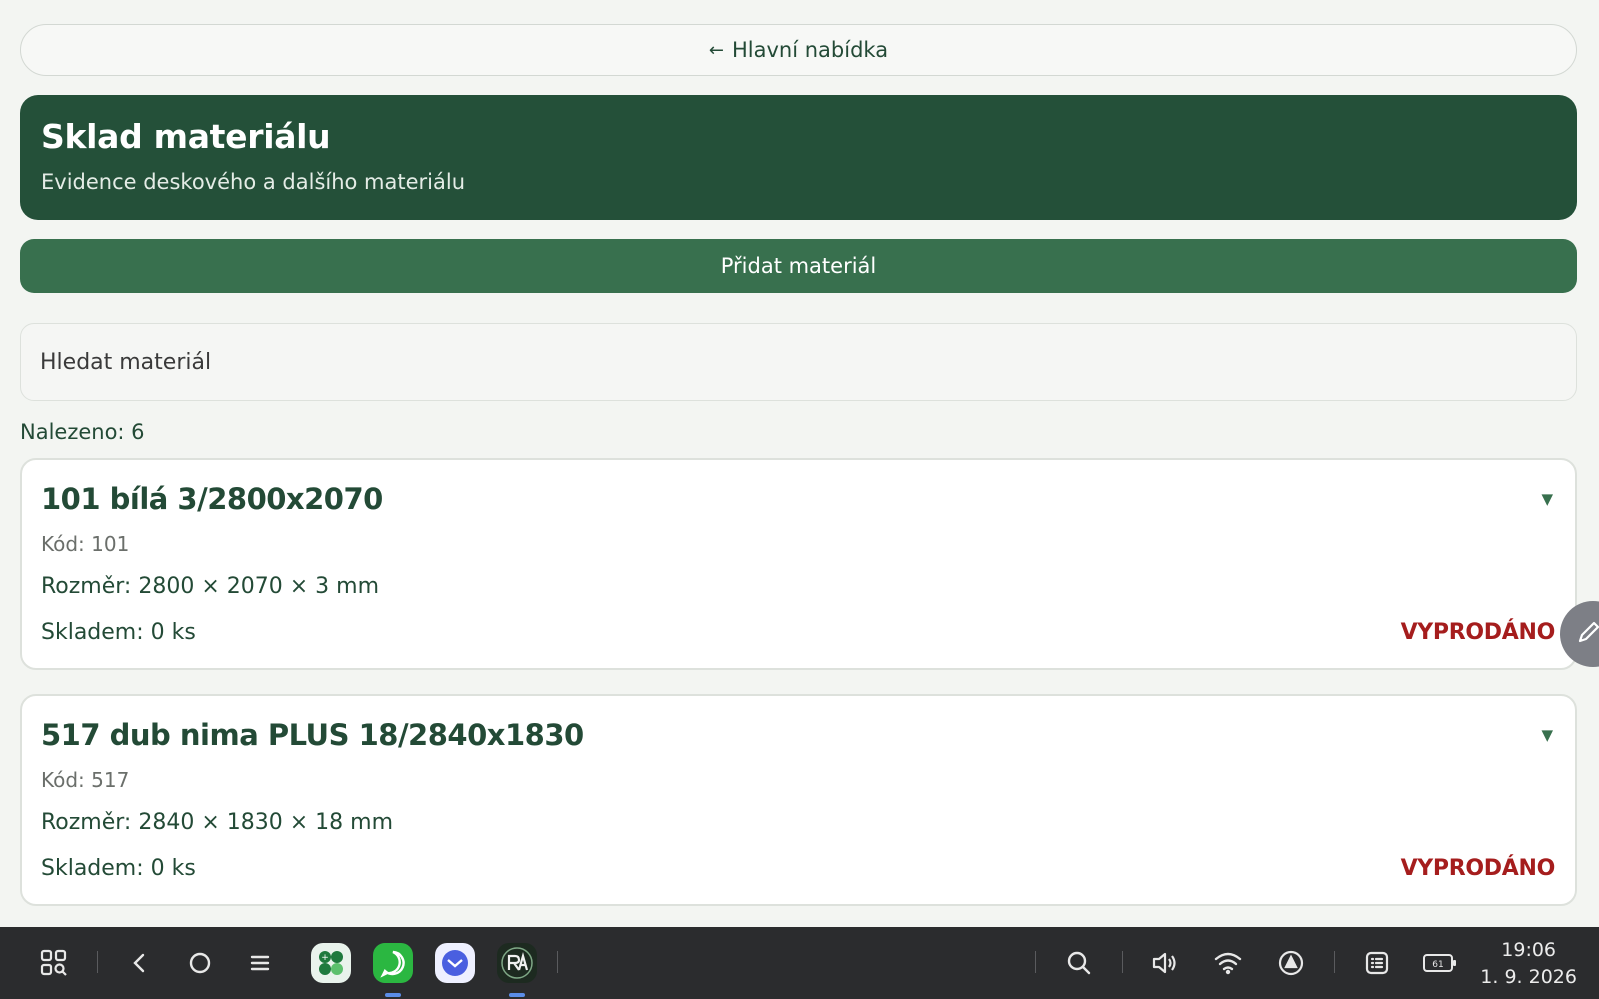 The image size is (1599, 999). Describe the element at coordinates (798, 362) in the screenshot. I see `search-input` at that location.